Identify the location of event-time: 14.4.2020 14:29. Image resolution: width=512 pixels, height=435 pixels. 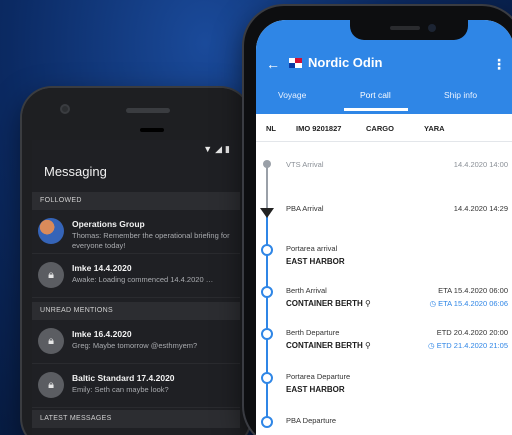
(480, 208).